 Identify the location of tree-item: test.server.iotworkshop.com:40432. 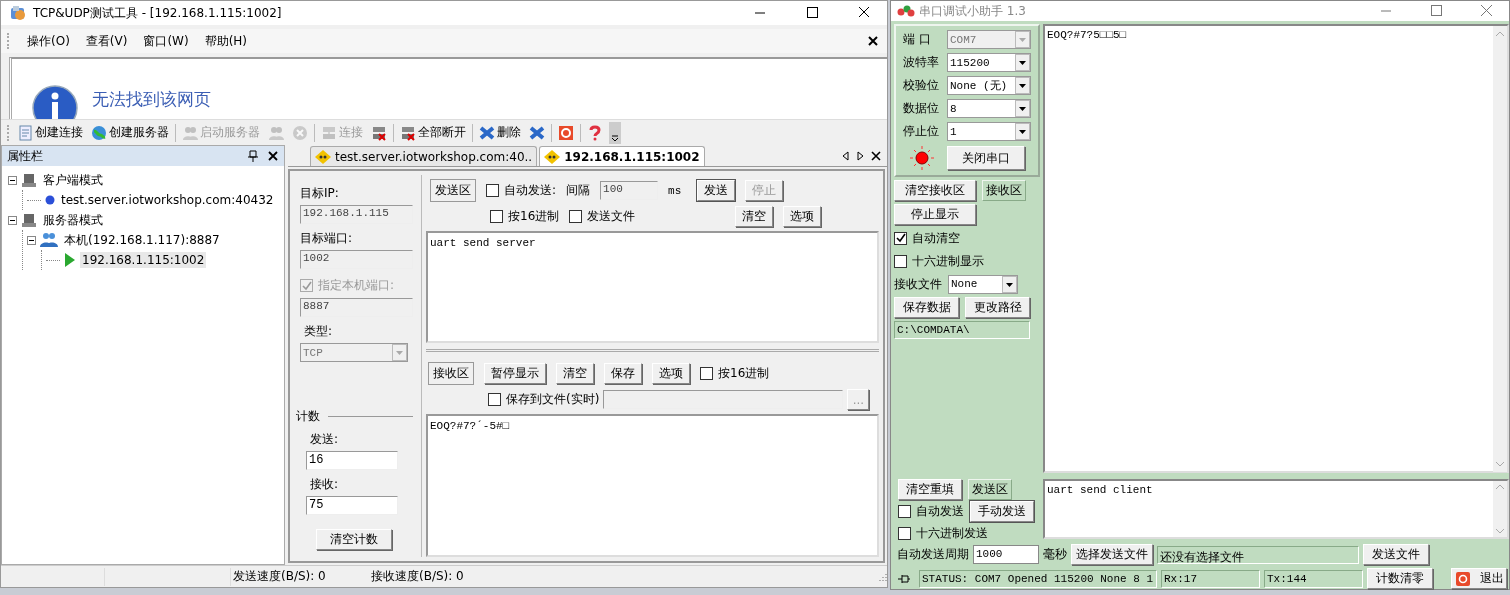
(167, 200).